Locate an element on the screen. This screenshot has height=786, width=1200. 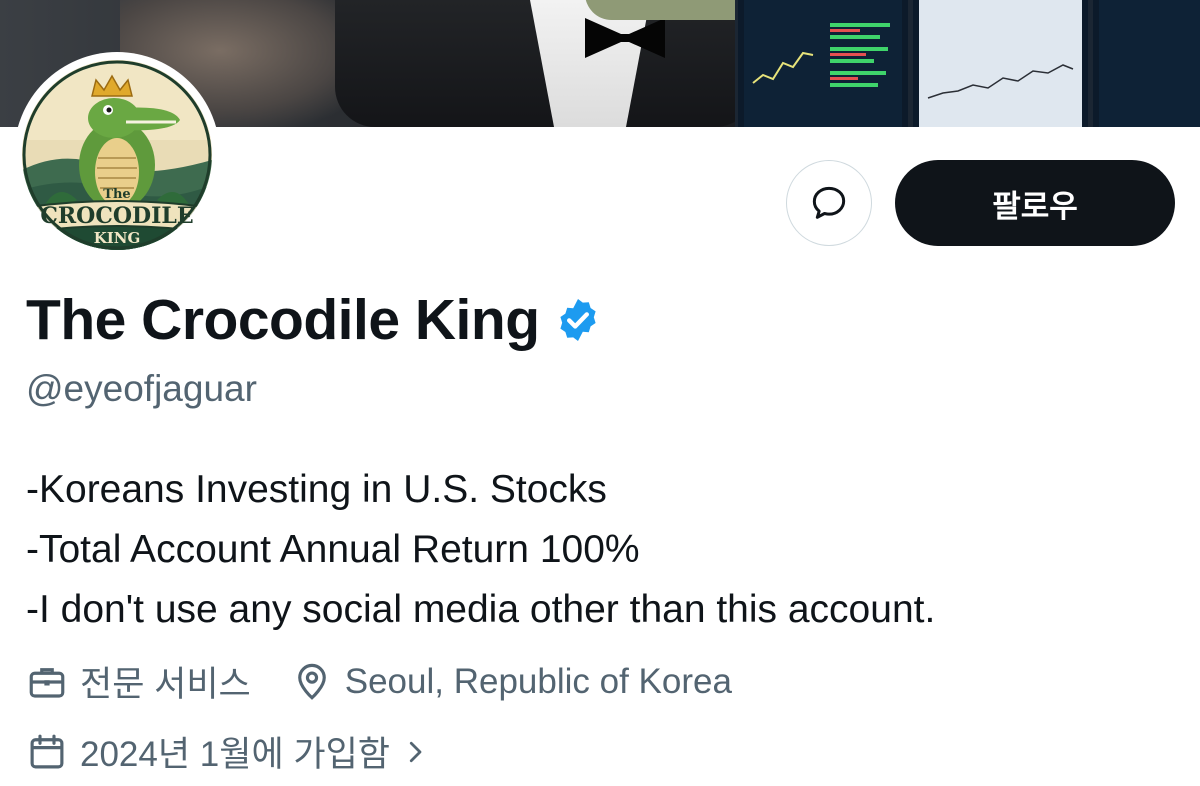
location-item: Seoul, Republic of Korea is located at coordinates (511, 682).